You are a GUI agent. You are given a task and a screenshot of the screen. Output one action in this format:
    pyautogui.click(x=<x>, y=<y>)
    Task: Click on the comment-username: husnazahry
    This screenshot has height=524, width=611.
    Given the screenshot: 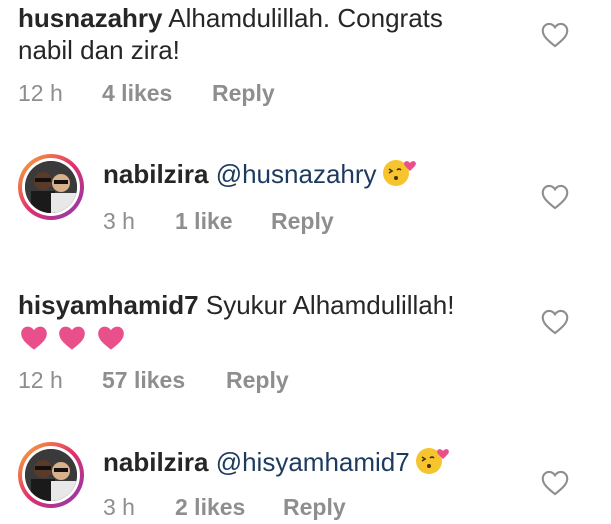 What is the action you would take?
    pyautogui.click(x=90, y=18)
    